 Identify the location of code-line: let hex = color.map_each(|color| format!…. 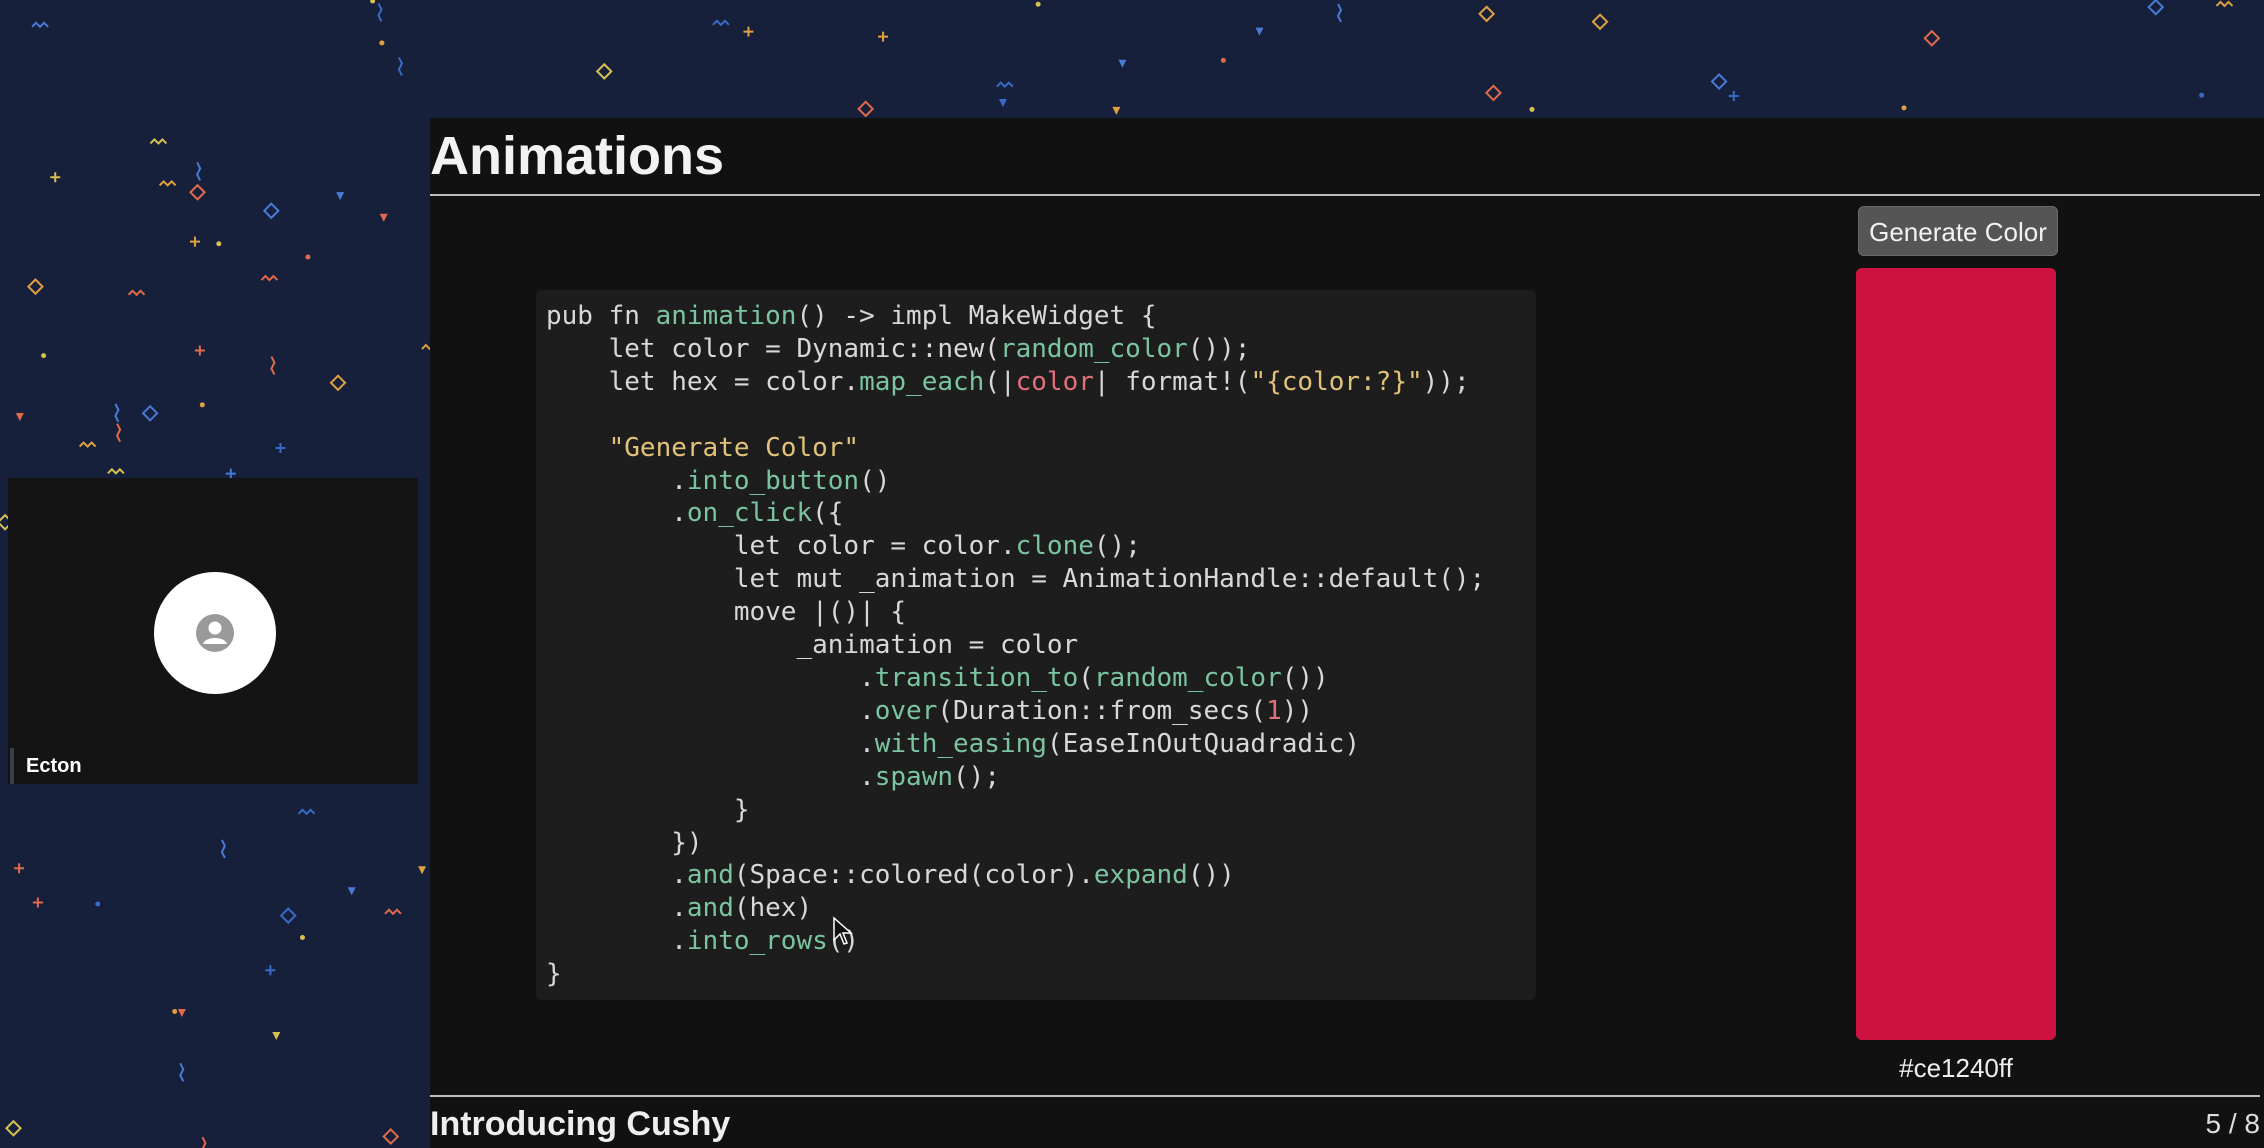
(1008, 381).